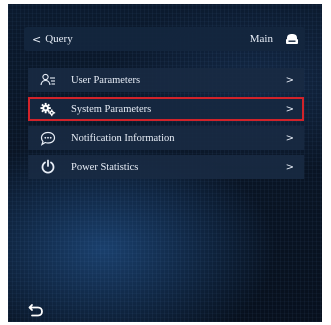  Describe the element at coordinates (261, 39) in the screenshot. I see `main-label: Main` at that location.